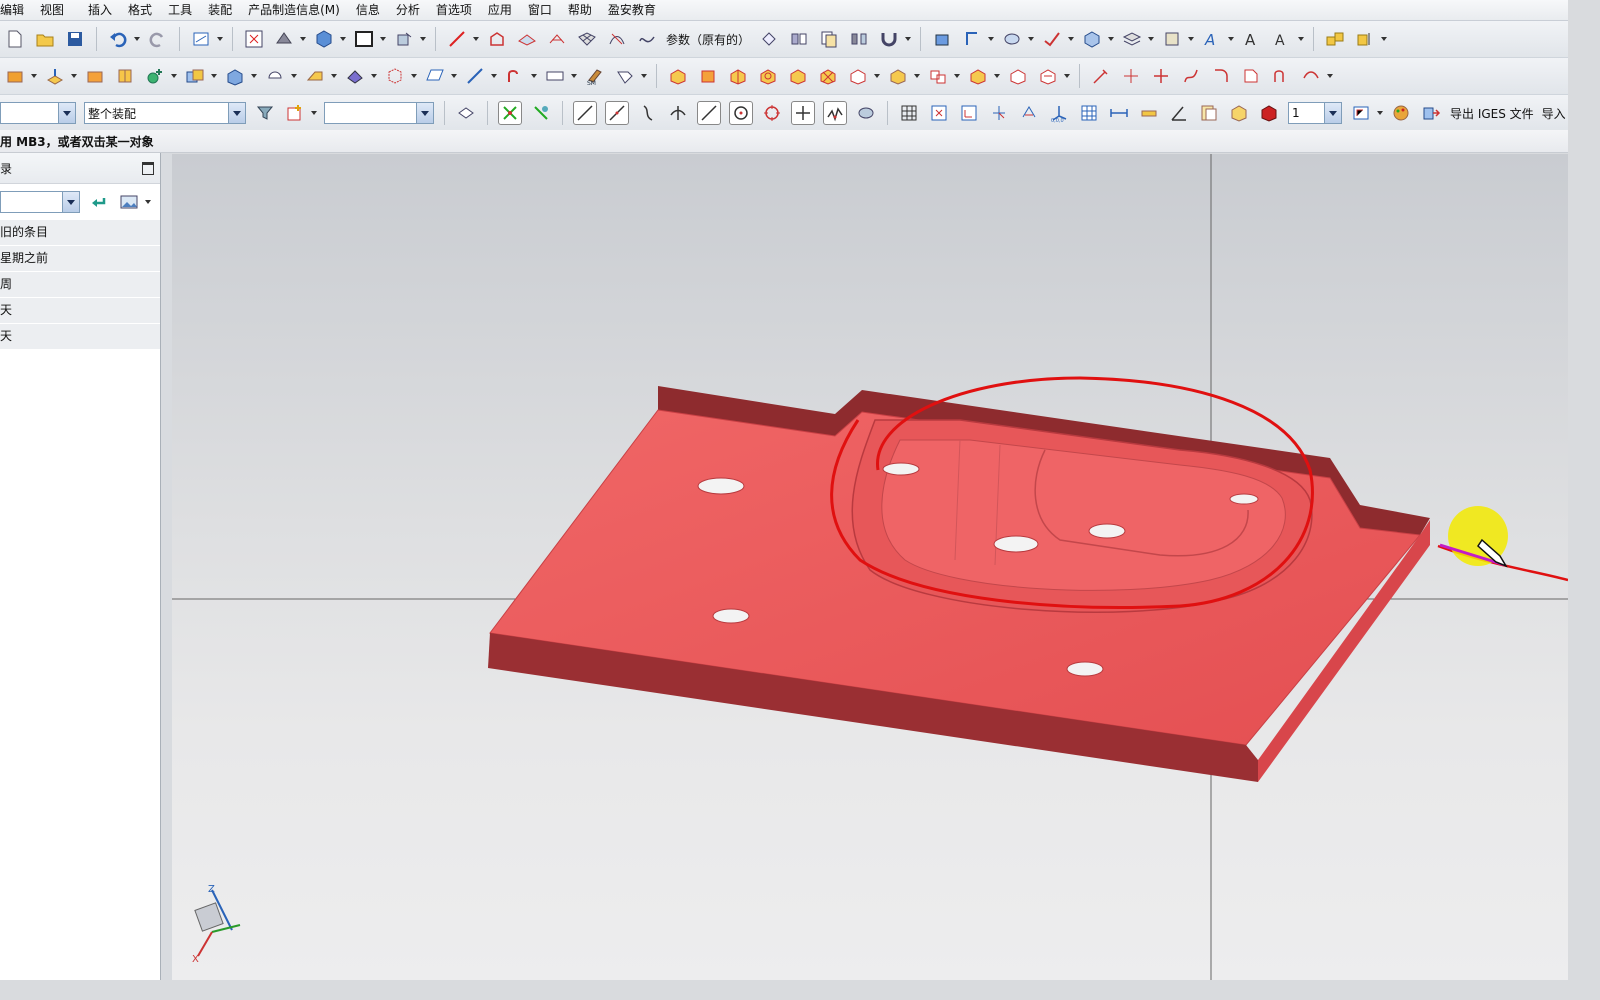 This screenshot has height=1000, width=1600. I want to click on grid-surface-button, so click(587, 39).